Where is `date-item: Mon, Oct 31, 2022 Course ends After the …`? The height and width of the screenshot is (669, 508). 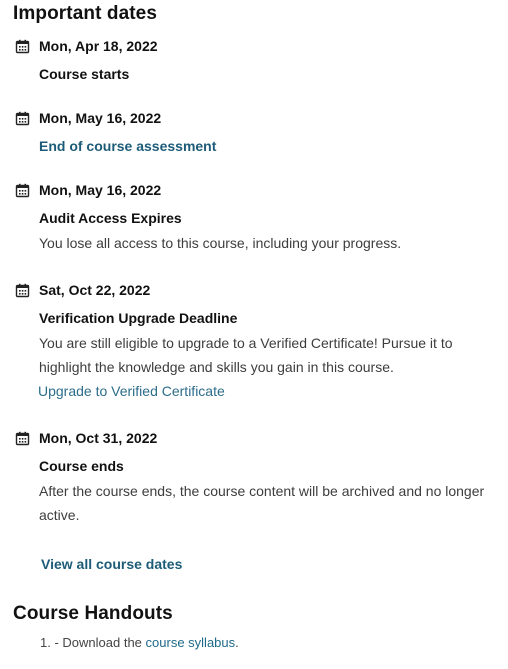 date-item: Mon, Oct 31, 2022 Course ends After the … is located at coordinates (258, 477).